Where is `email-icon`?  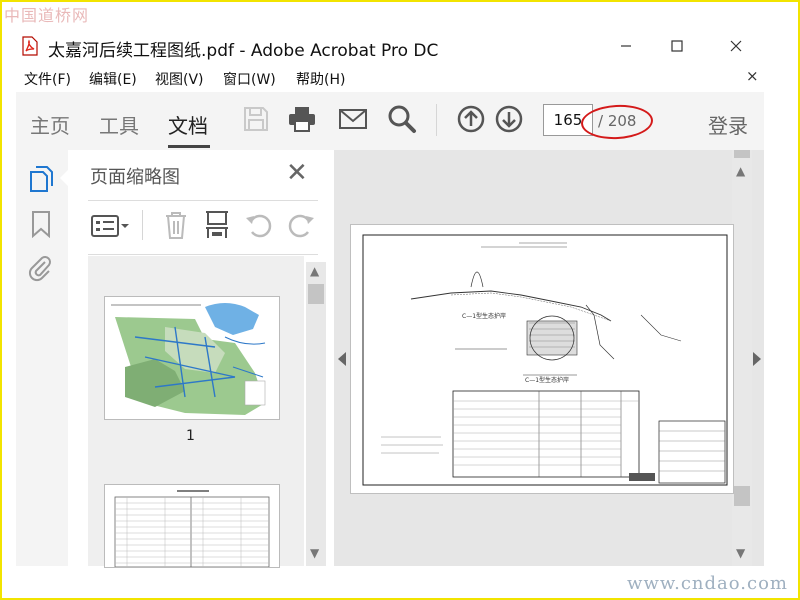
email-icon is located at coordinates (353, 119).